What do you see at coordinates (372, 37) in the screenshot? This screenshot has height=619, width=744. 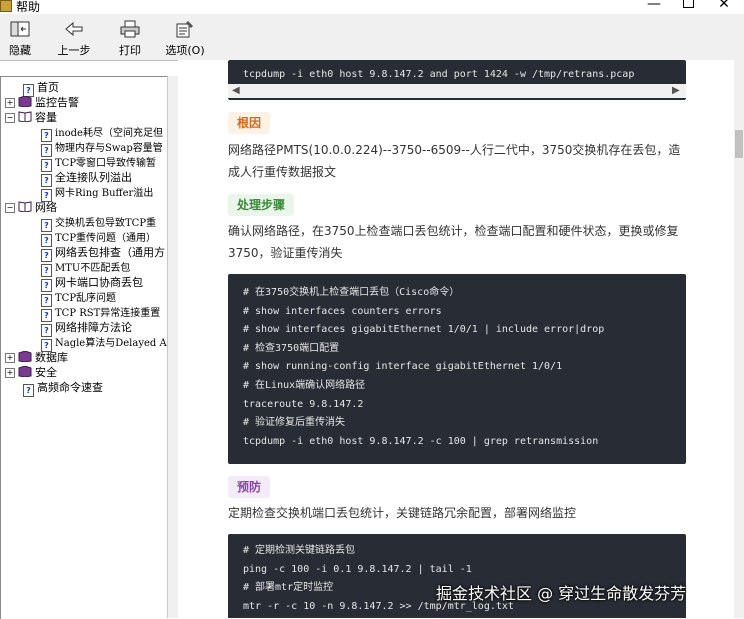 I see `toolbar: 隐藏 上一步 打印 选项(O)` at bounding box center [372, 37].